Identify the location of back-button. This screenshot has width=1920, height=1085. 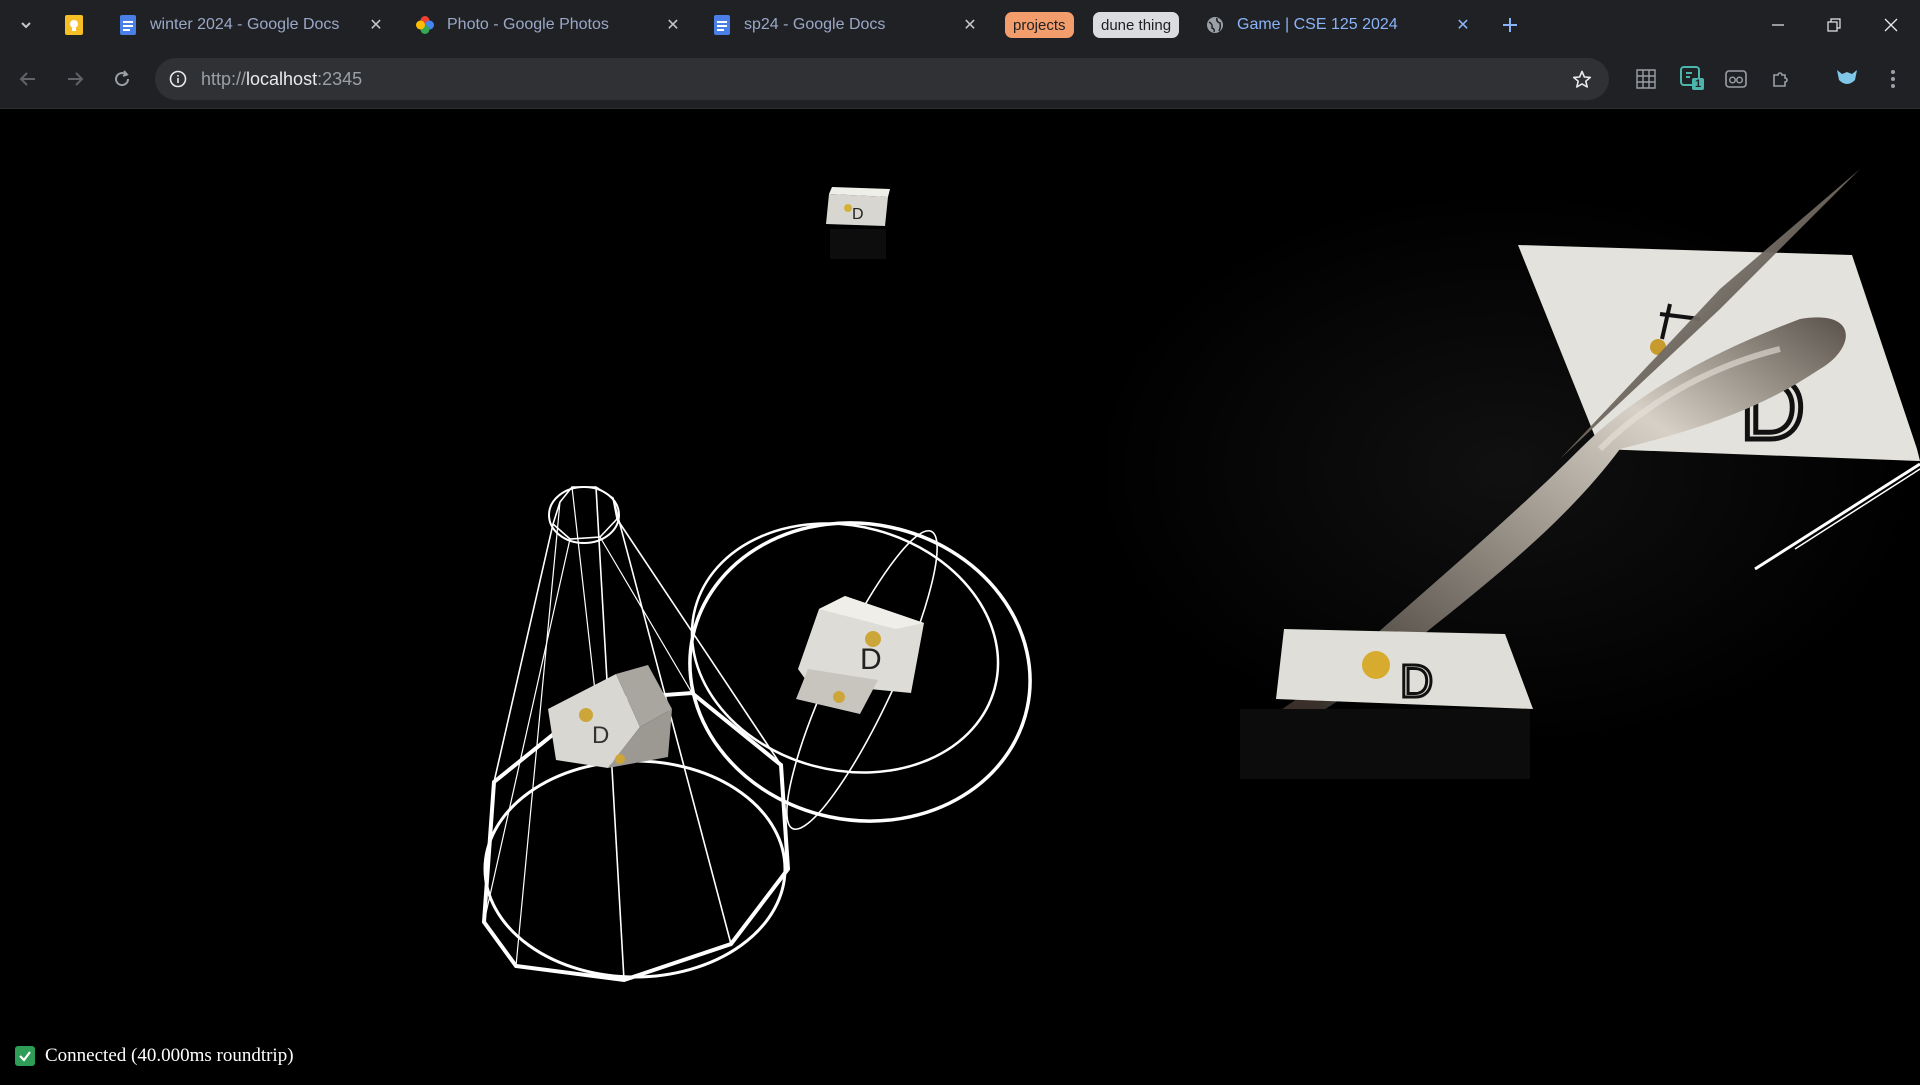
(28, 79).